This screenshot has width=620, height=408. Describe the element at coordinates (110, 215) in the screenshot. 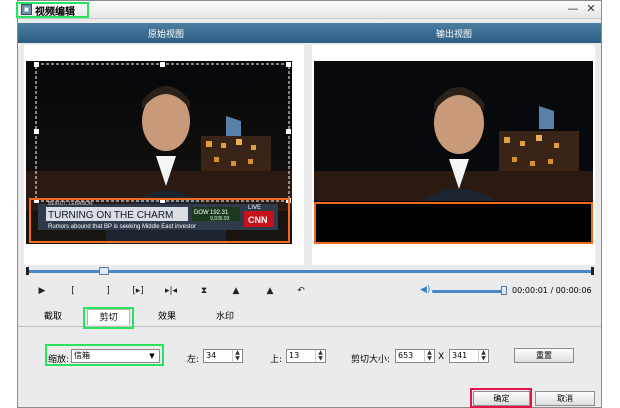

I see `banner-text: TURNING ON THE CHARM` at that location.